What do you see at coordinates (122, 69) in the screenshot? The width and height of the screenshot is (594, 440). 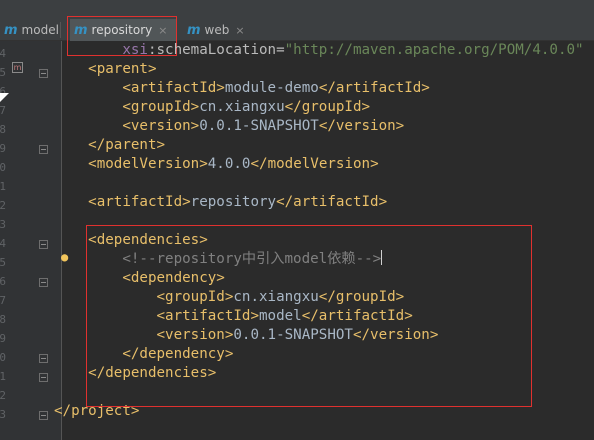 I see `code-token: <parent>` at bounding box center [122, 69].